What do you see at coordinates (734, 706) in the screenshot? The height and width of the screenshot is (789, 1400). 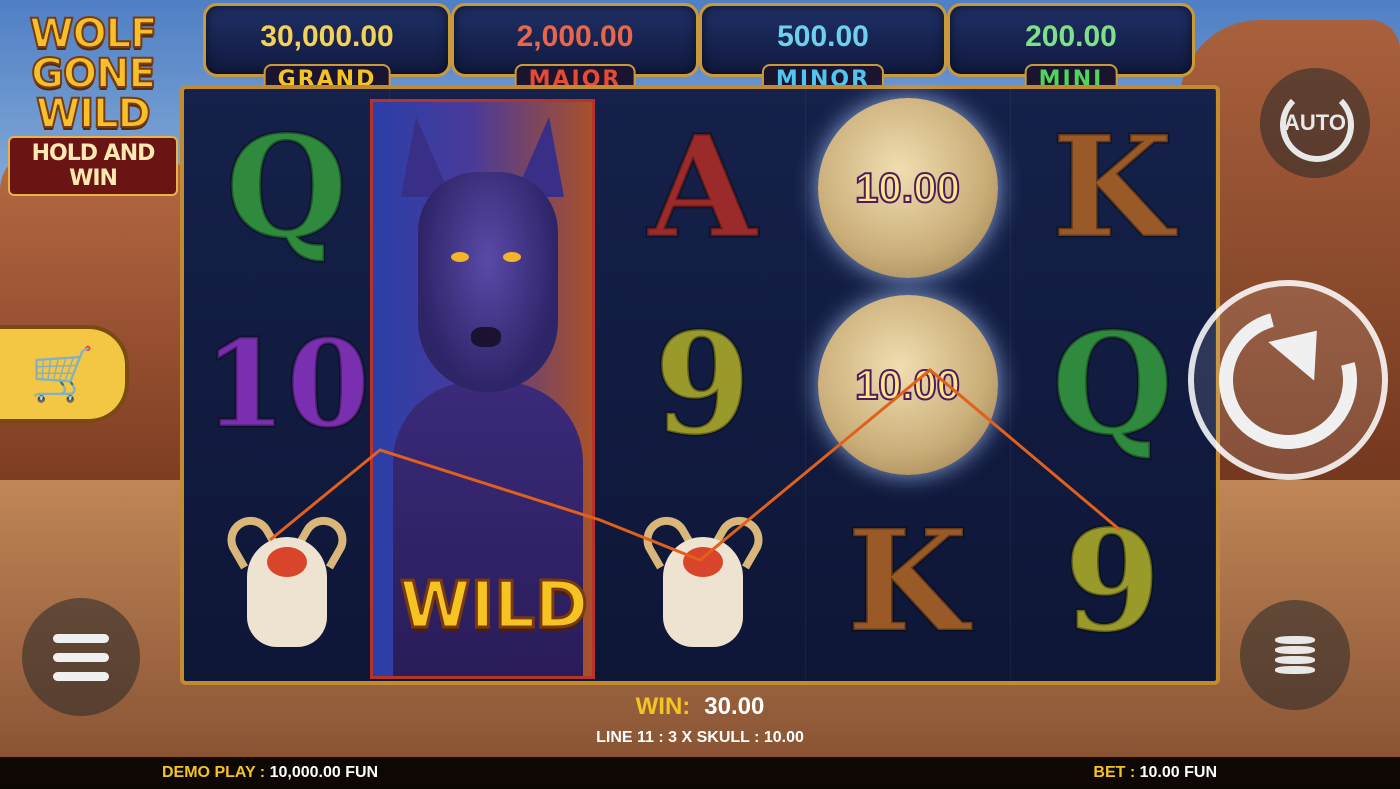 I see `win-amount: 30.00` at bounding box center [734, 706].